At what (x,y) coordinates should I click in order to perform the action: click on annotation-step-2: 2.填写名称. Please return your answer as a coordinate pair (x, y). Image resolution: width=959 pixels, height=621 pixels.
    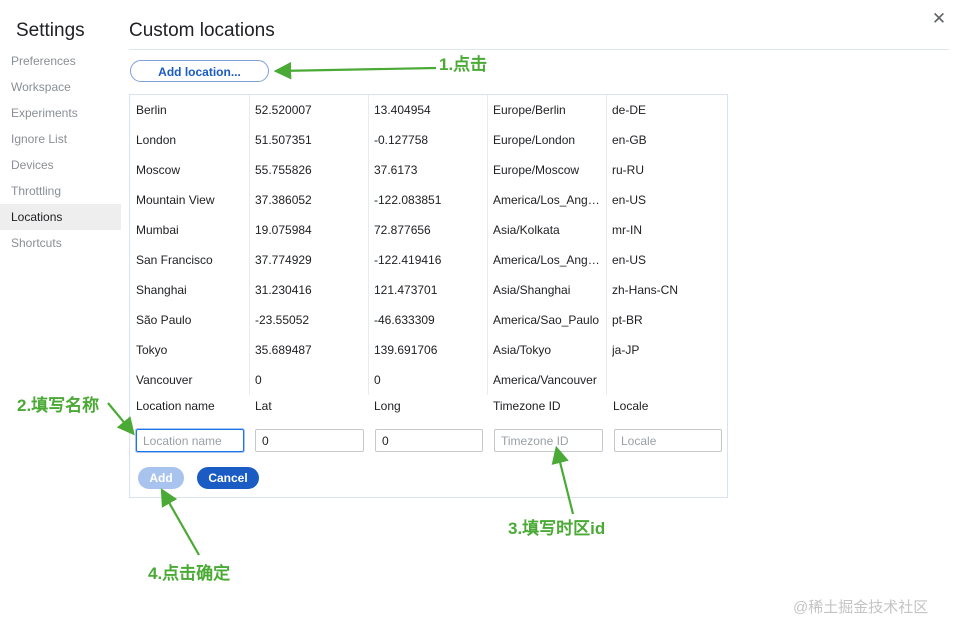
    Looking at the image, I should click on (58, 405).